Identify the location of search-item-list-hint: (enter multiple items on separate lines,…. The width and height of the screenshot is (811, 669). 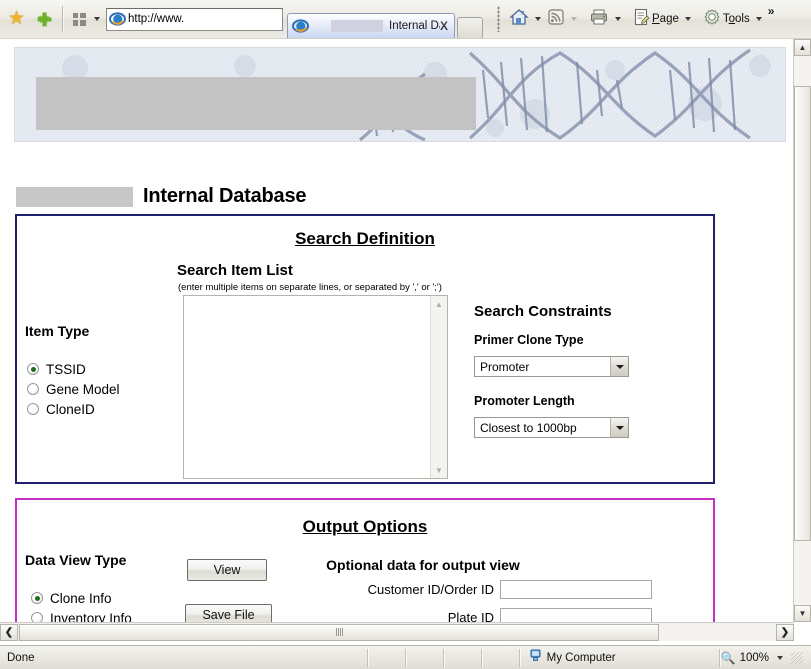
(310, 287).